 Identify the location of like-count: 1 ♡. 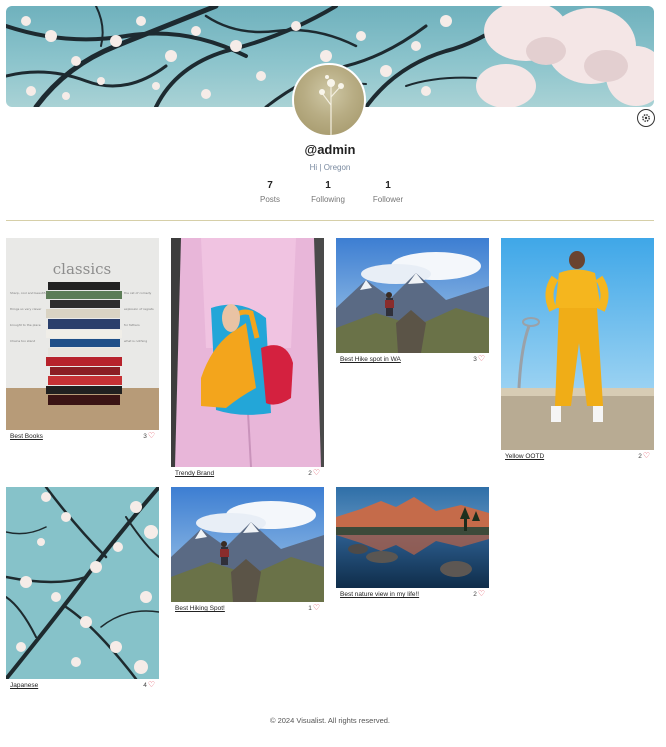
(314, 608).